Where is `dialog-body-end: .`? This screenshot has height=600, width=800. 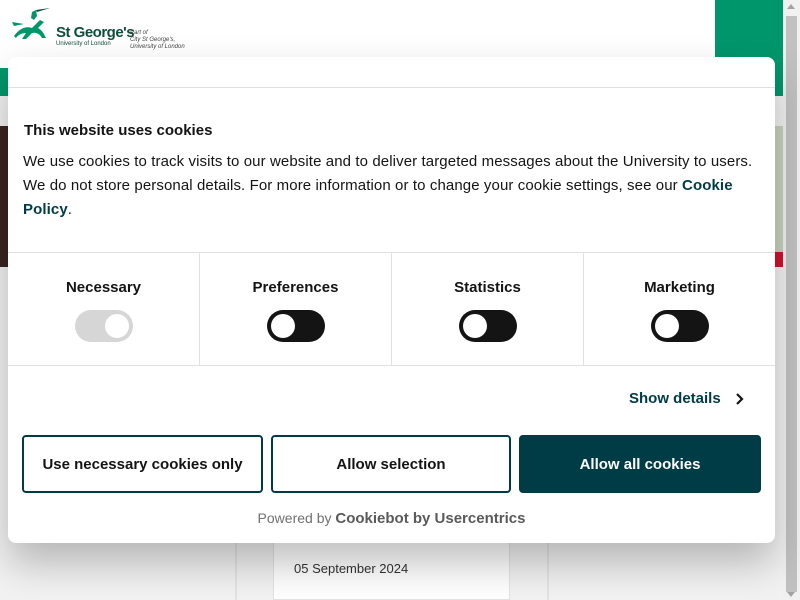
dialog-body-end: . is located at coordinates (70, 209).